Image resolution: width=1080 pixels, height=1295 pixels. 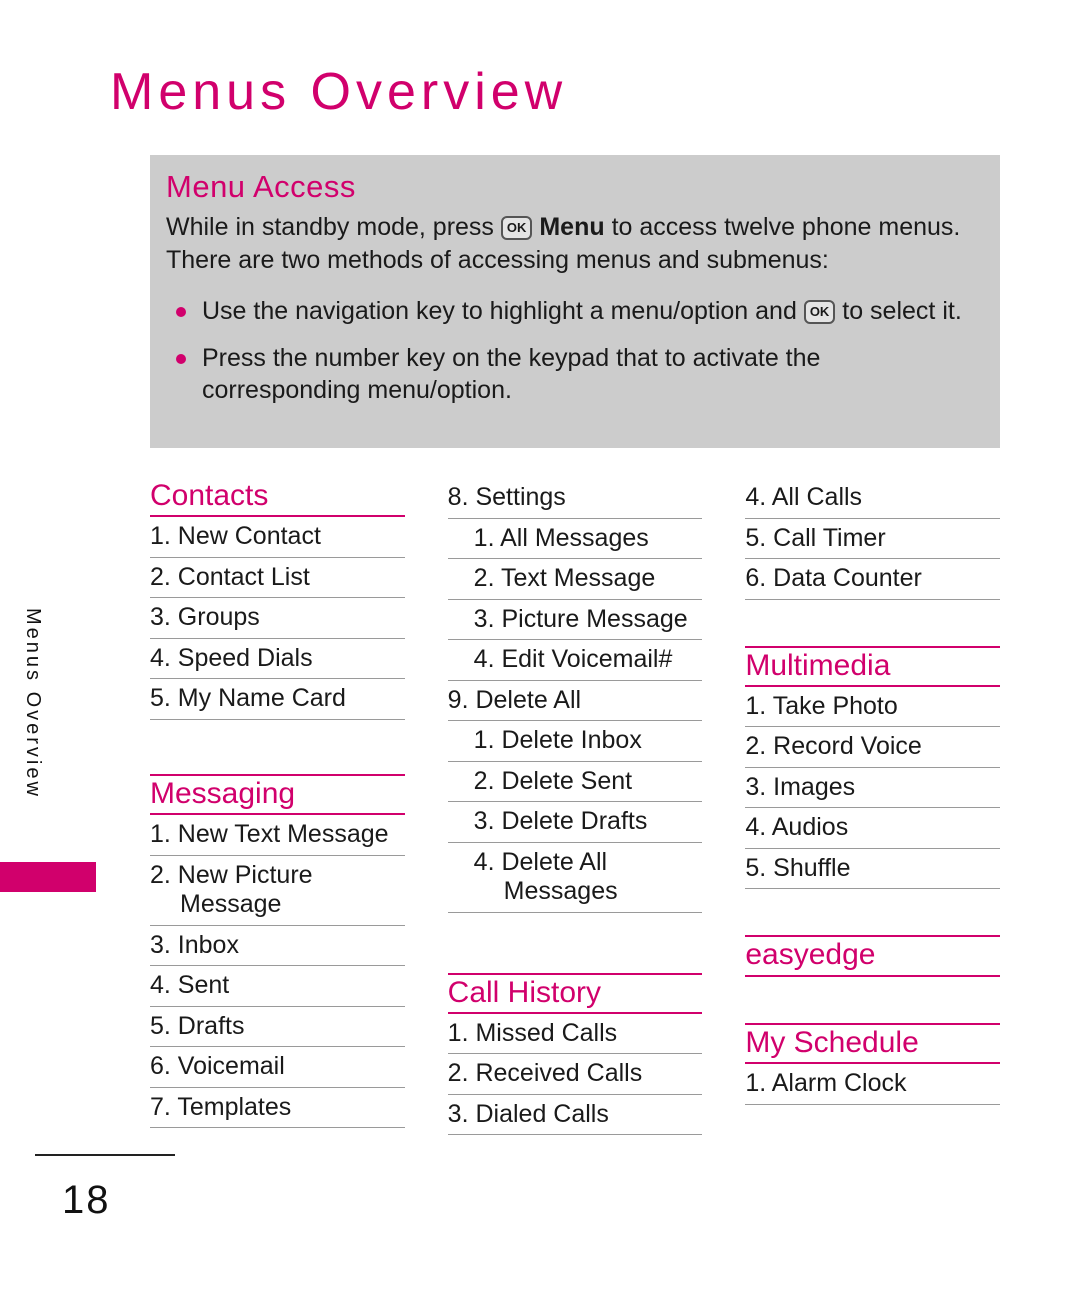 What do you see at coordinates (873, 869) in the screenshot?
I see `menu-item: 5. Shuffle` at bounding box center [873, 869].